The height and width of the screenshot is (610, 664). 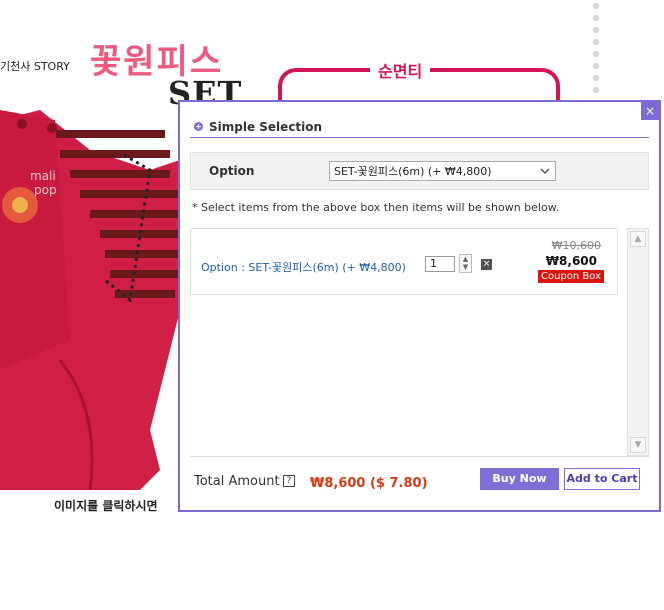 I want to click on total-amount-label: Total Amount, so click(x=237, y=481).